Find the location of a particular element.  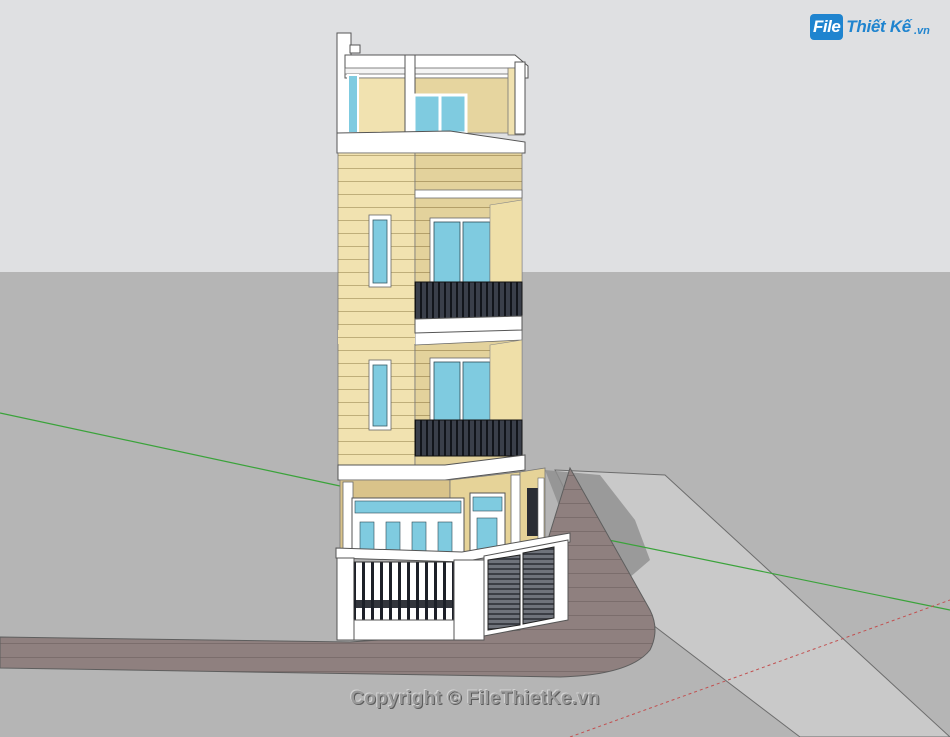

garage-shutter-right is located at coordinates (538, 585).